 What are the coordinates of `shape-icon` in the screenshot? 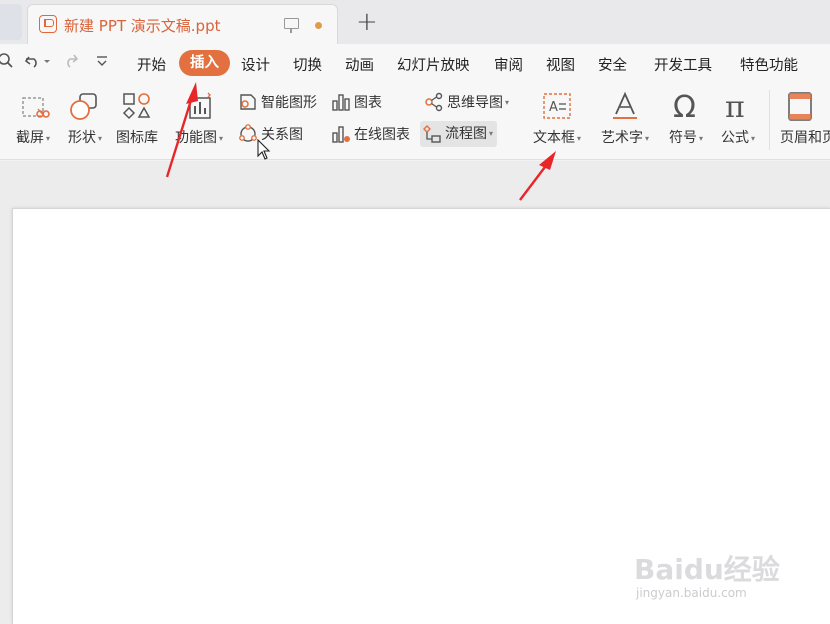 It's located at (83, 106).